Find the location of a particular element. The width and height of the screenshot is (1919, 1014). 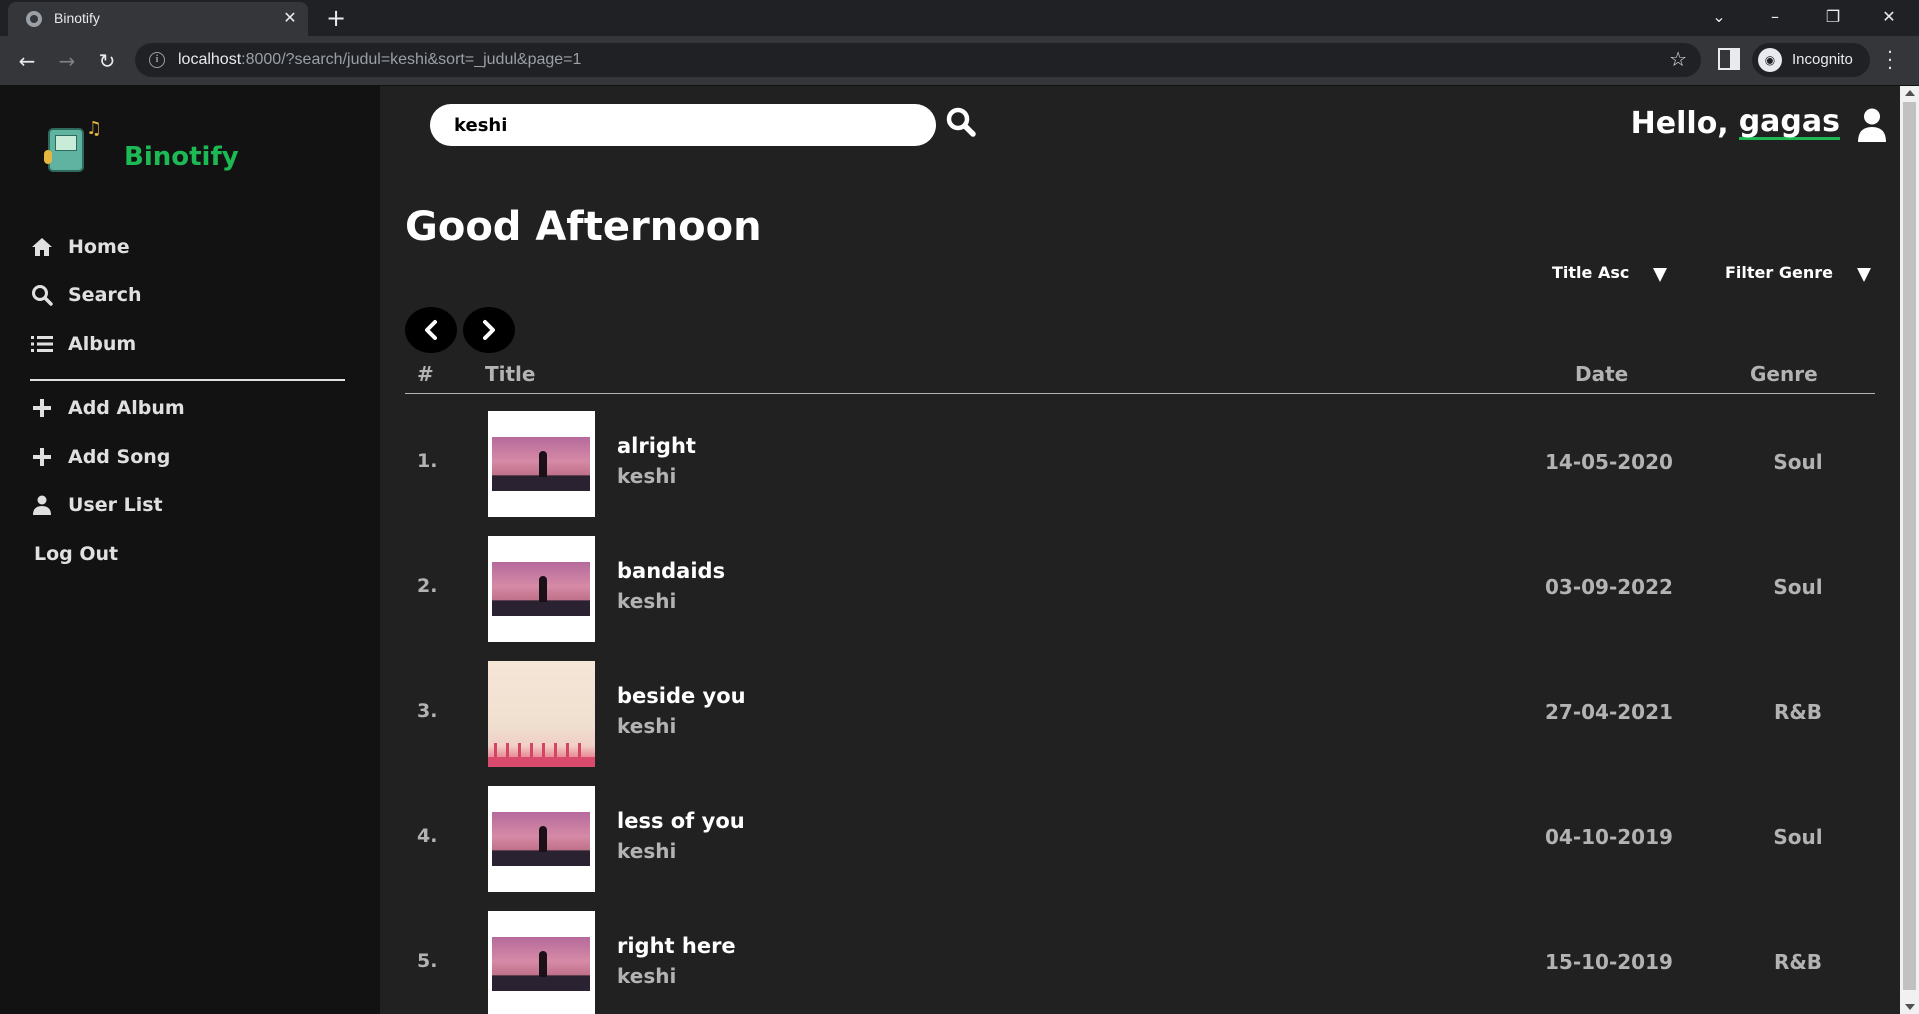

sidebar-item-logout: Log Out is located at coordinates (76, 554).